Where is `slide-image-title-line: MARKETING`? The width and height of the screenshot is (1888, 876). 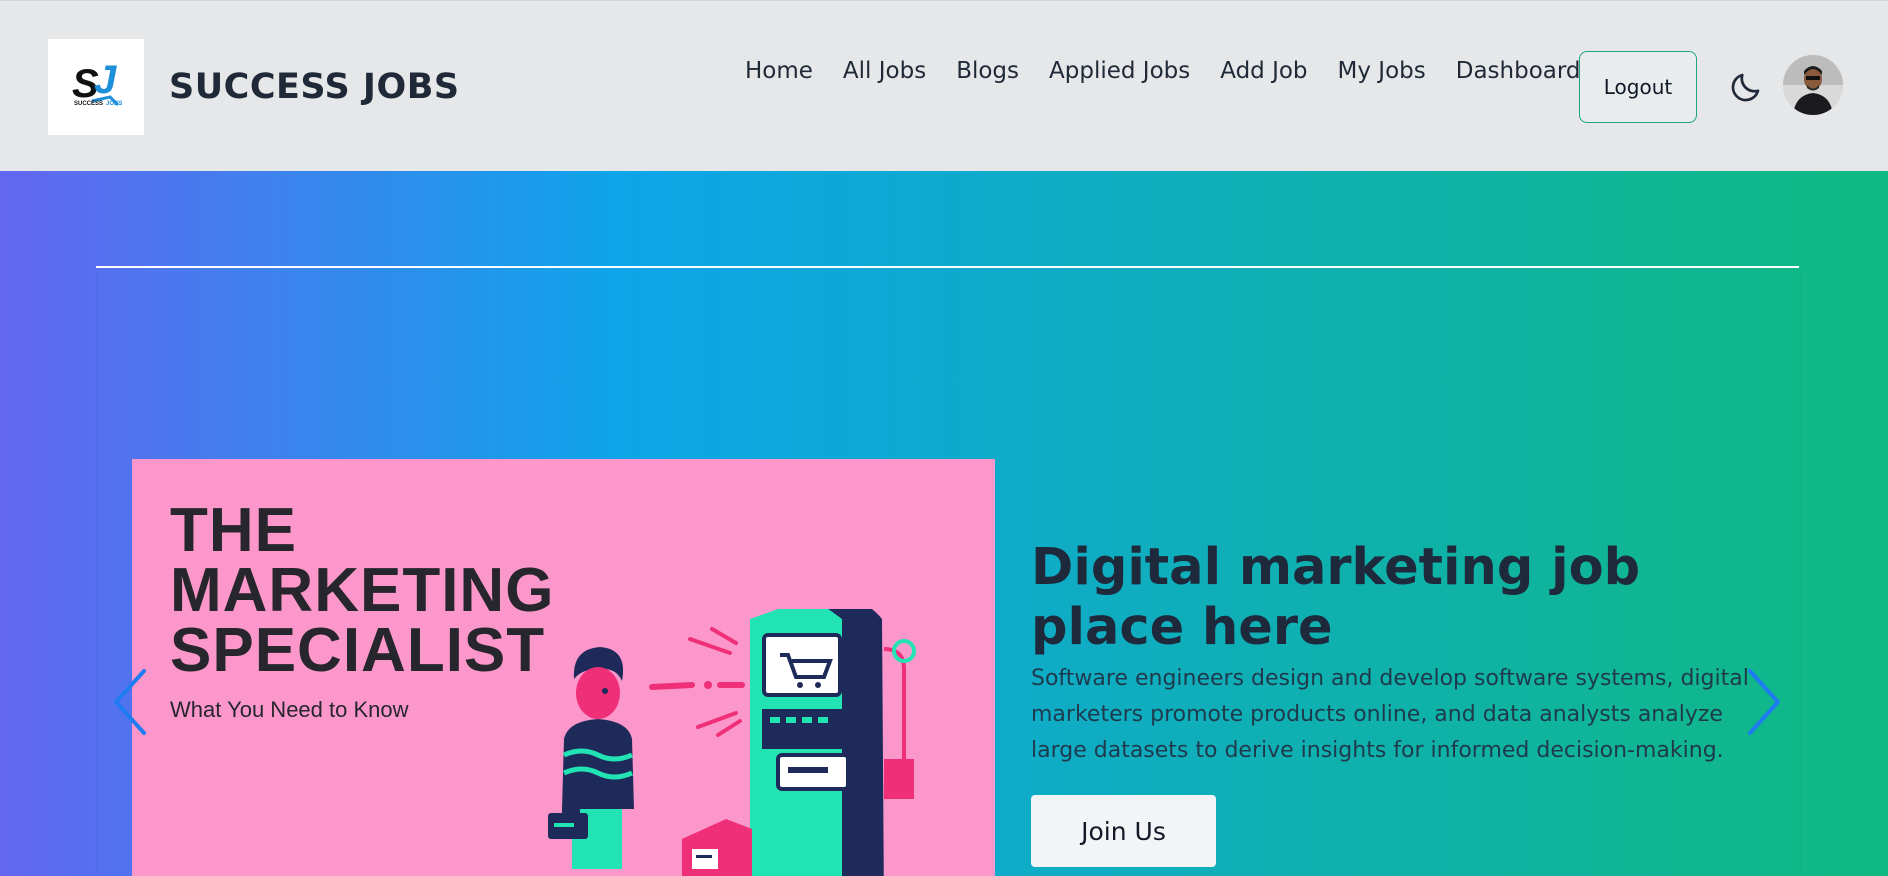
slide-image-title-line: MARKETING is located at coordinates (362, 590).